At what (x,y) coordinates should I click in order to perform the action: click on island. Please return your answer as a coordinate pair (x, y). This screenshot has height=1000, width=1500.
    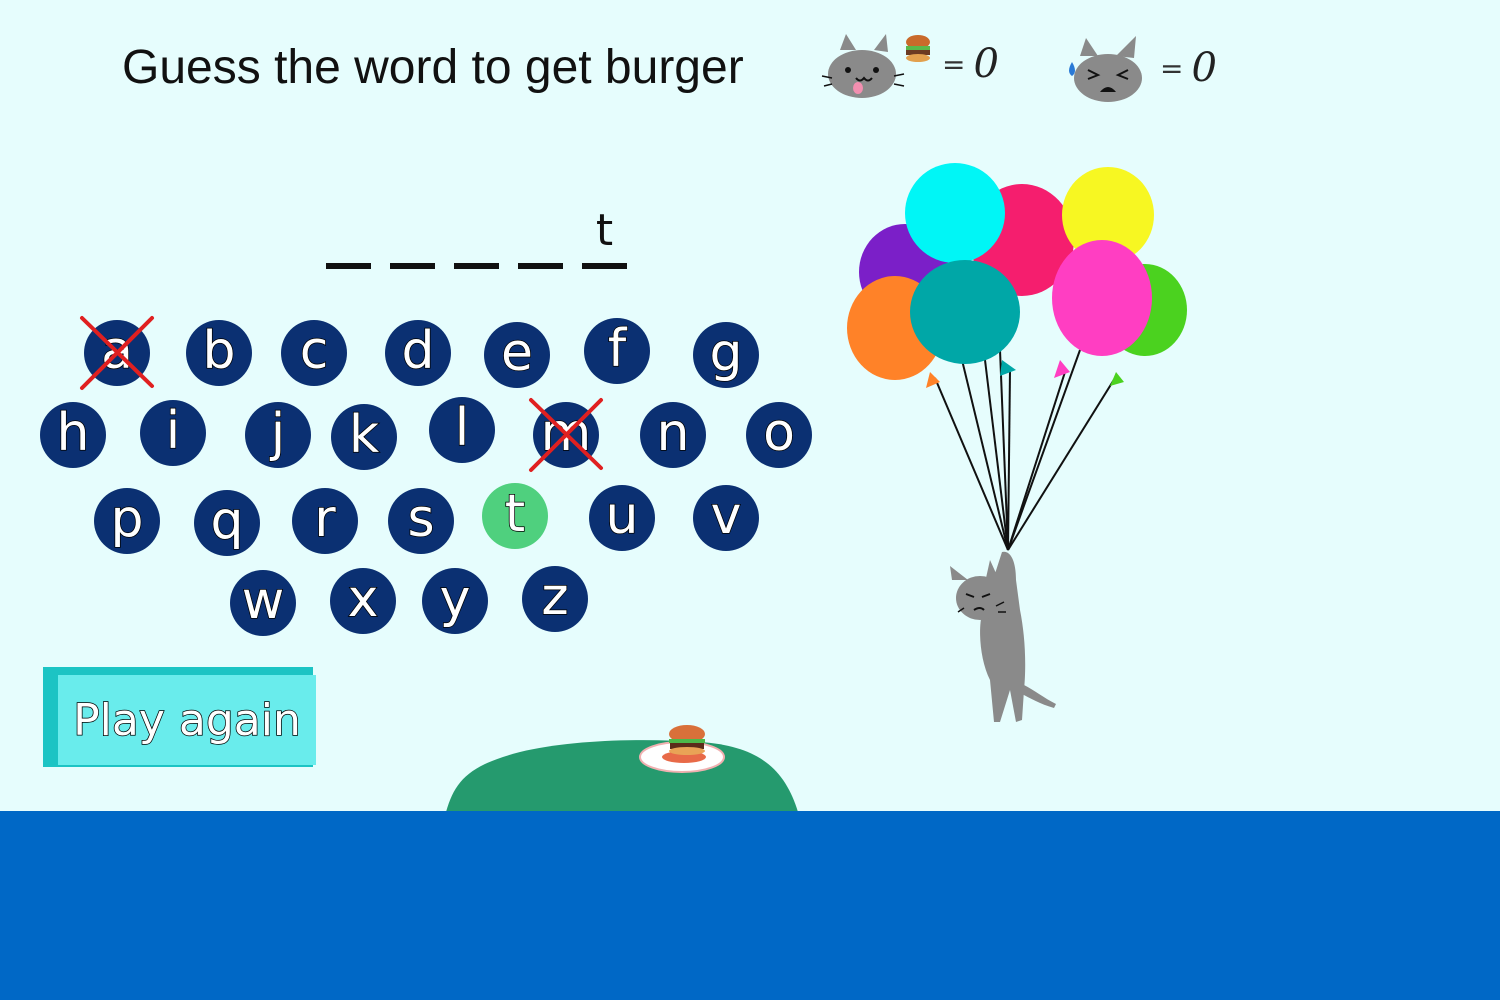
    Looking at the image, I should click on (622, 776).